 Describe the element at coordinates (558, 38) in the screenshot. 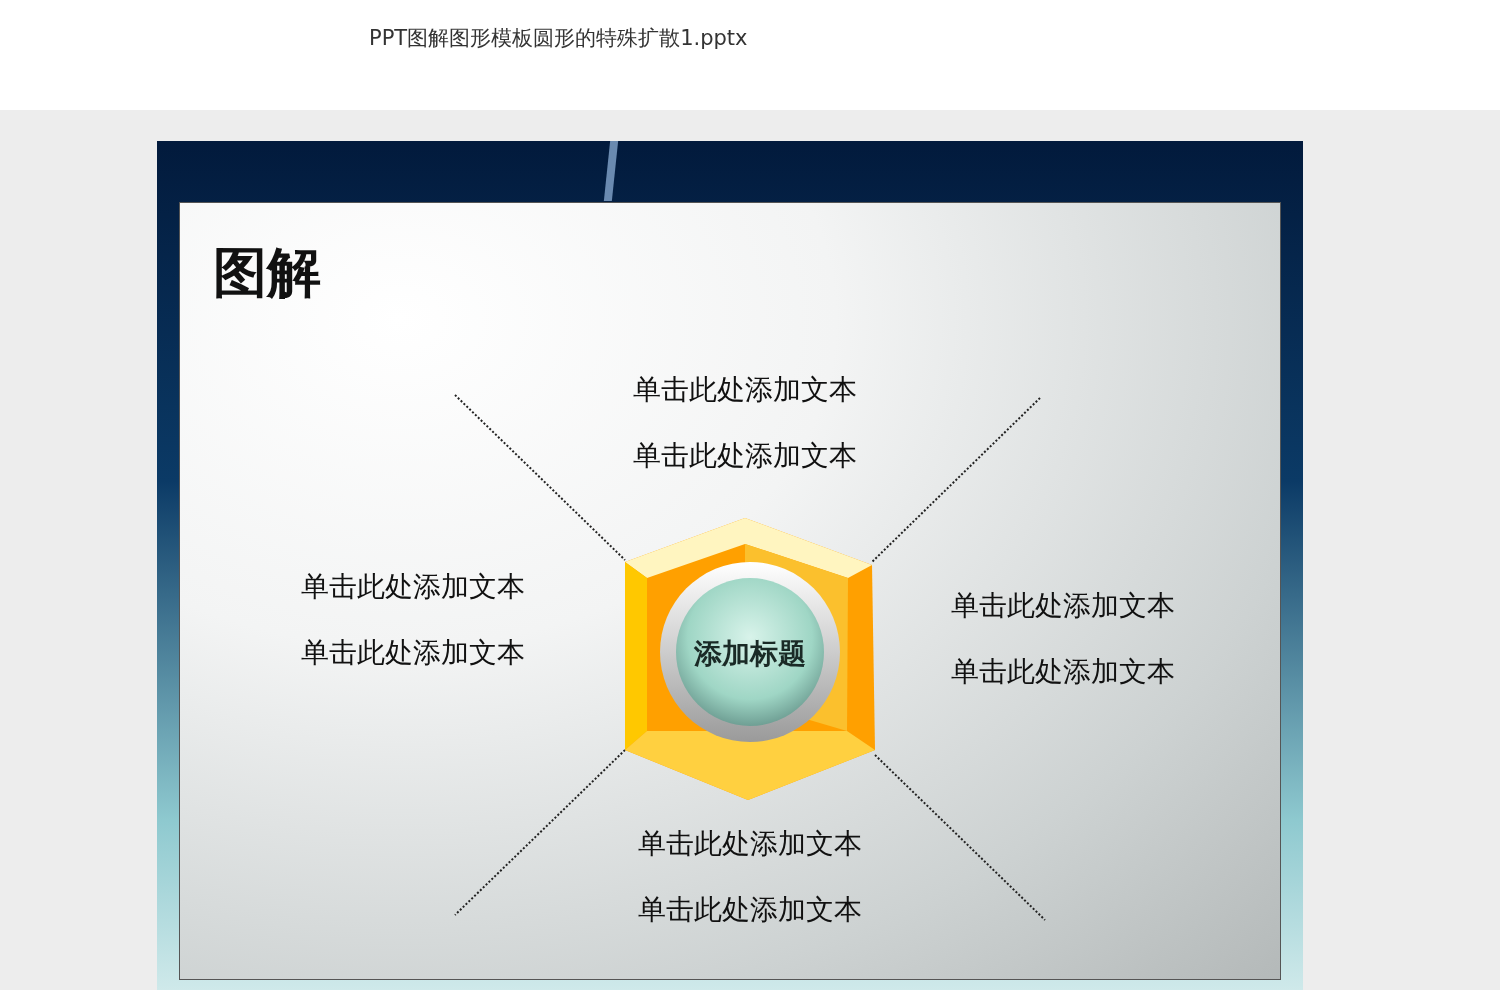

I see `document-title: PPT图解图形模板圆形的特殊扩散1.pptx` at that location.